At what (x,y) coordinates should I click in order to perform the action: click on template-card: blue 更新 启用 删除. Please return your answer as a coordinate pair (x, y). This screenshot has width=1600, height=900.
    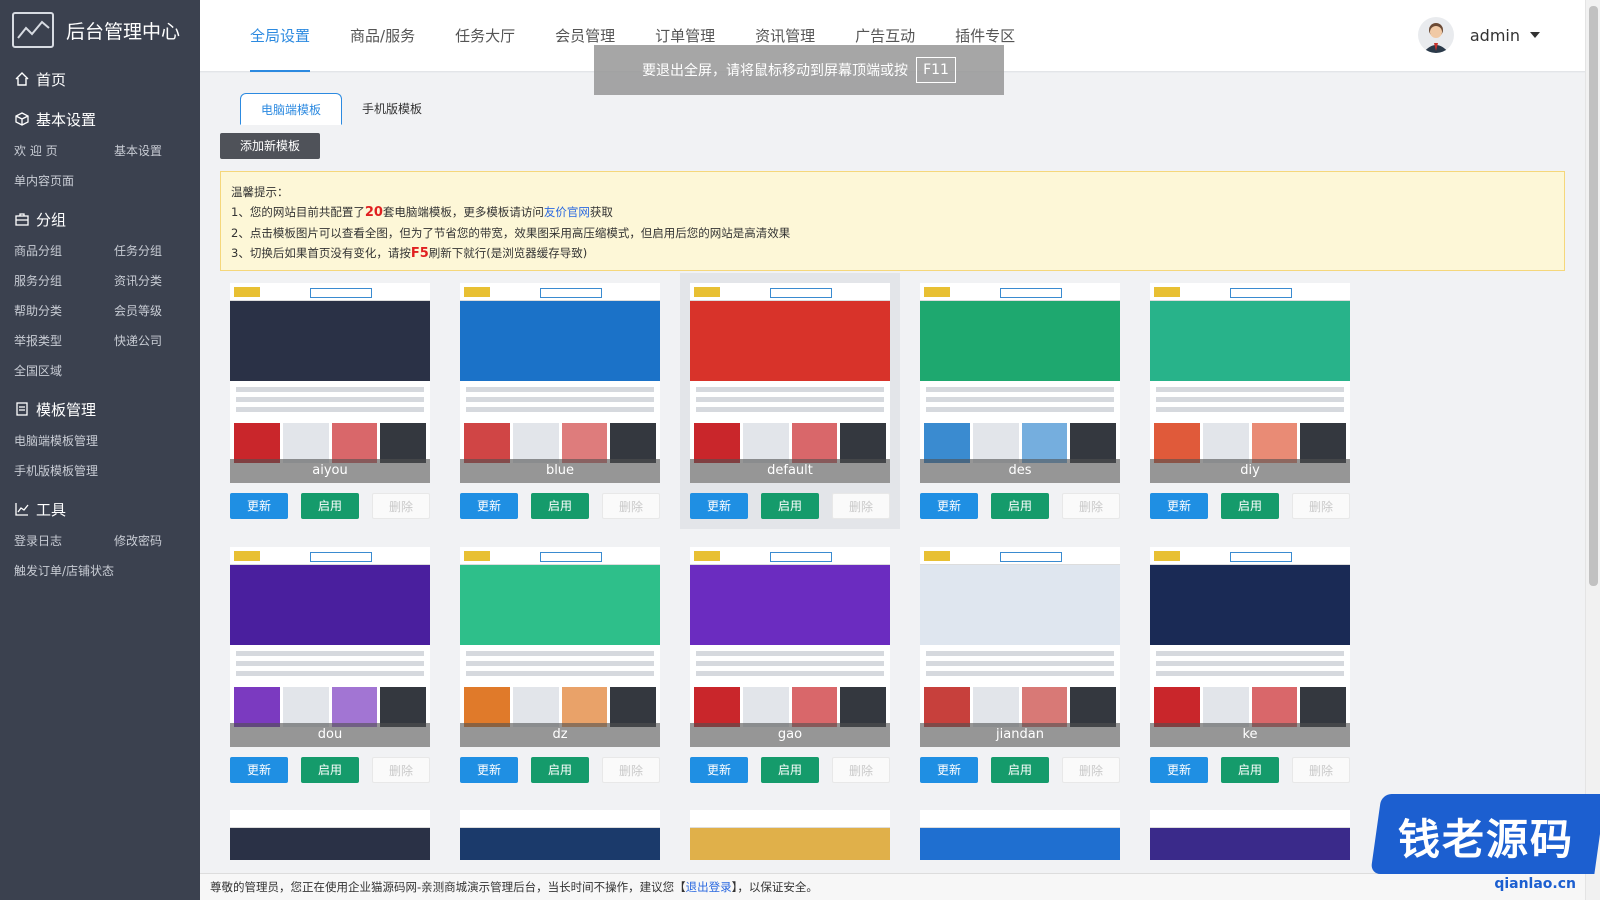
    Looking at the image, I should click on (560, 405).